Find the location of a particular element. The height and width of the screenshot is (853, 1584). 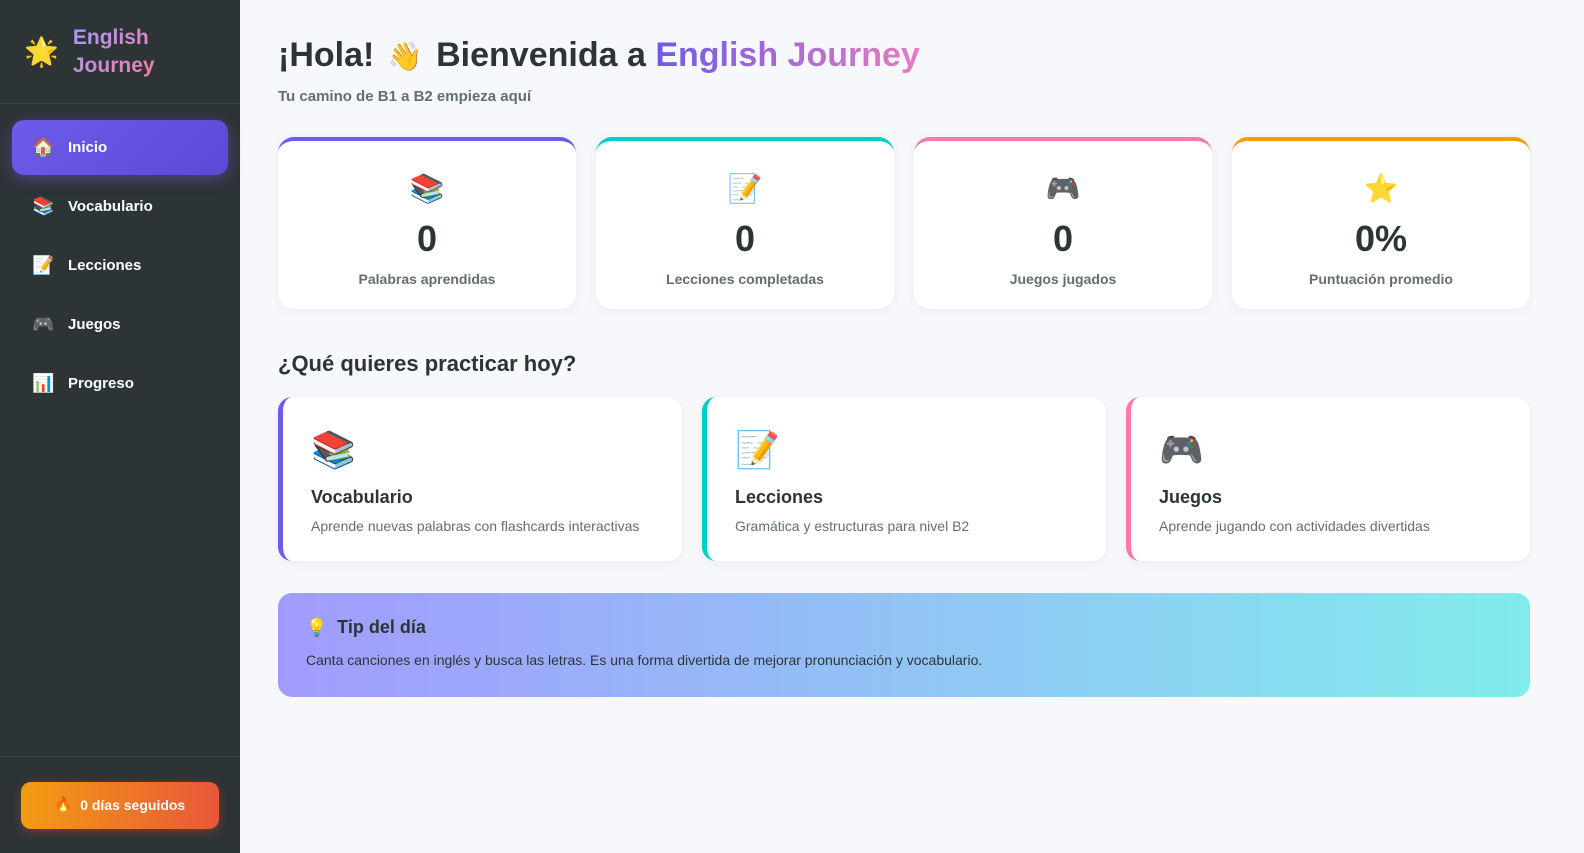

stat-card-lecciones: 📝 0 Lecciones completadas is located at coordinates (745, 223).